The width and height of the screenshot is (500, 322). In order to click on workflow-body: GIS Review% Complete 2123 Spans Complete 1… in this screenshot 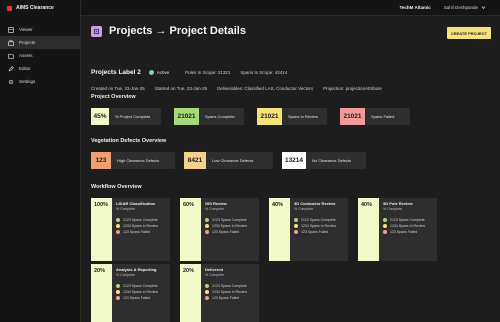, I will do `click(231, 218)`.